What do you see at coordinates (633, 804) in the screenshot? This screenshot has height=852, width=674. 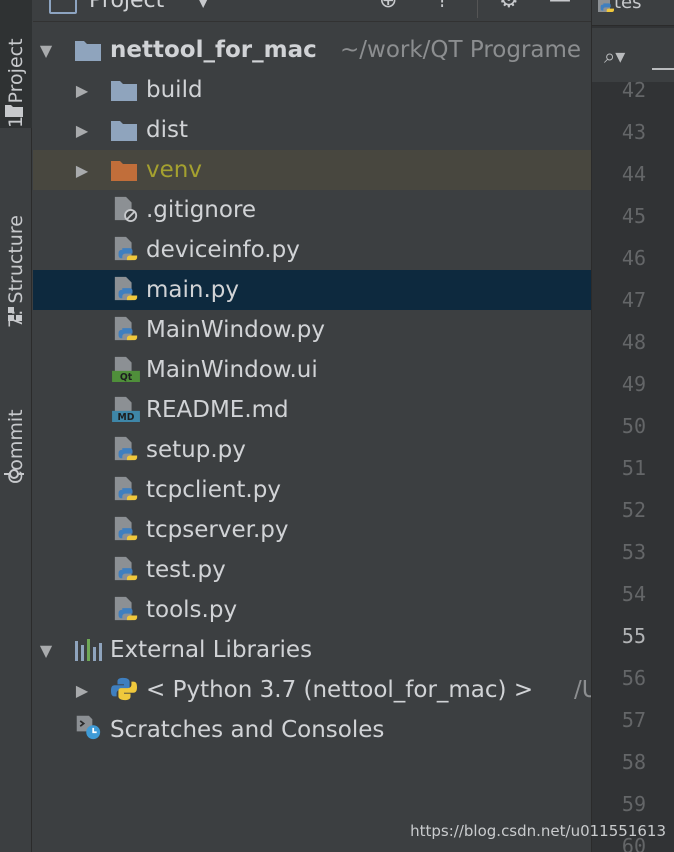 I see `line-number: 59` at bounding box center [633, 804].